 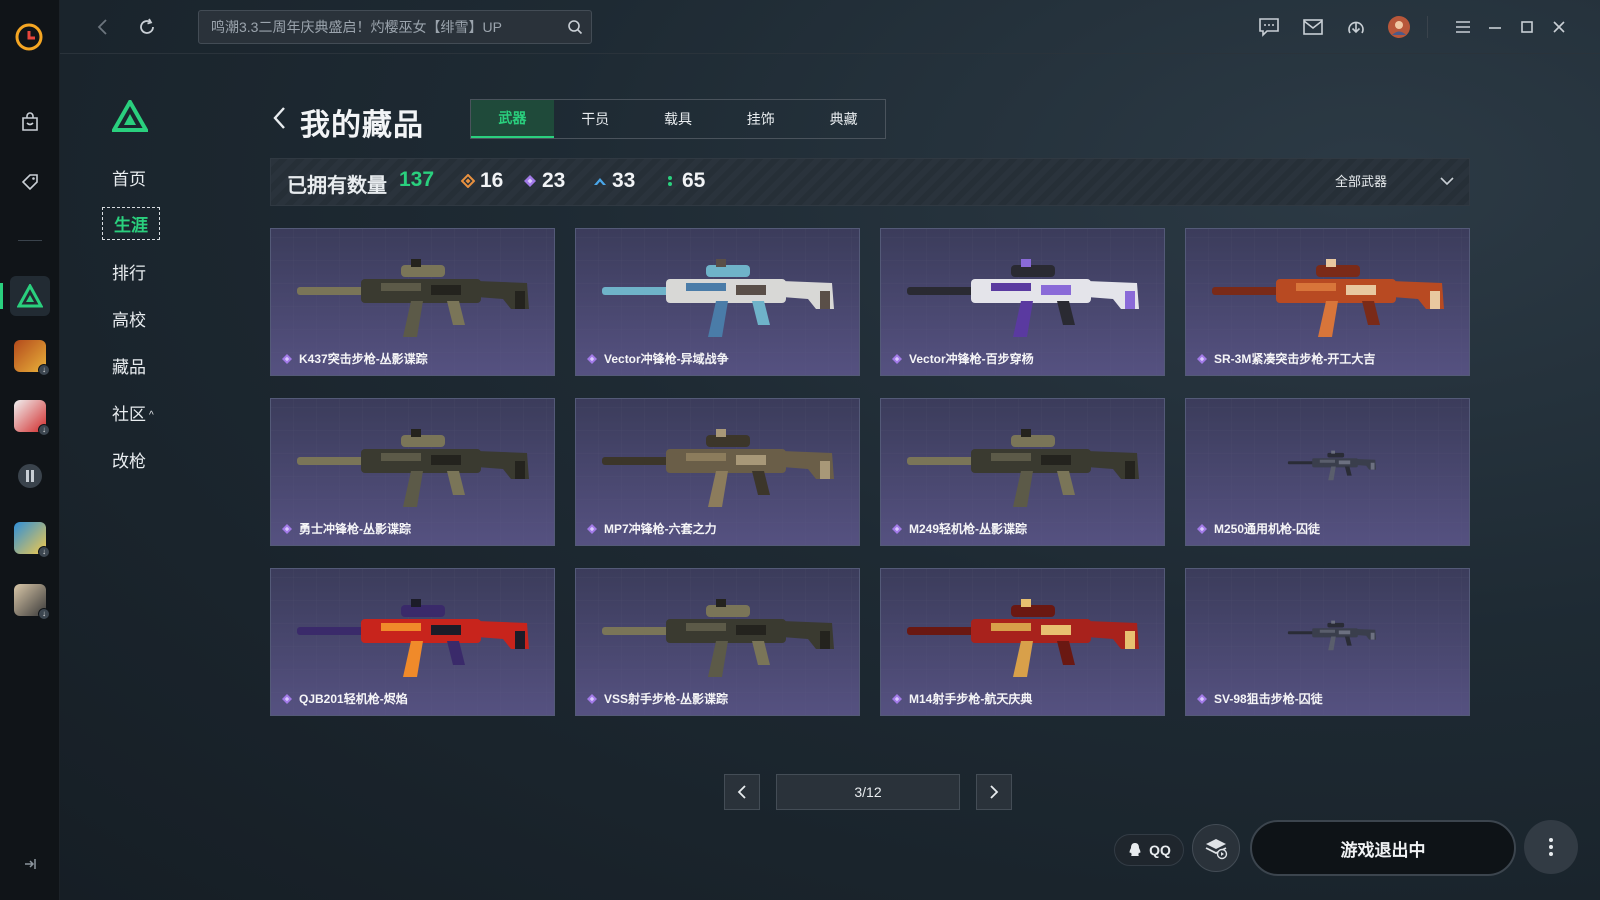 I want to click on app-logo-icon, so click(x=29, y=37).